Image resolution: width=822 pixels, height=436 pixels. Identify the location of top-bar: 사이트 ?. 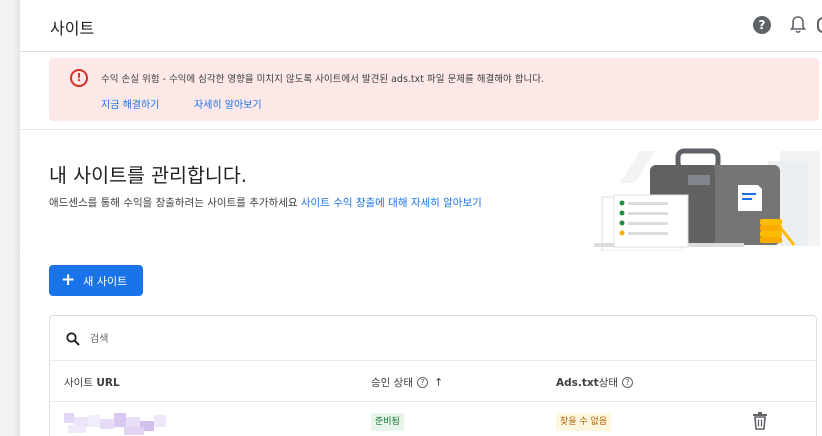
(421, 26).